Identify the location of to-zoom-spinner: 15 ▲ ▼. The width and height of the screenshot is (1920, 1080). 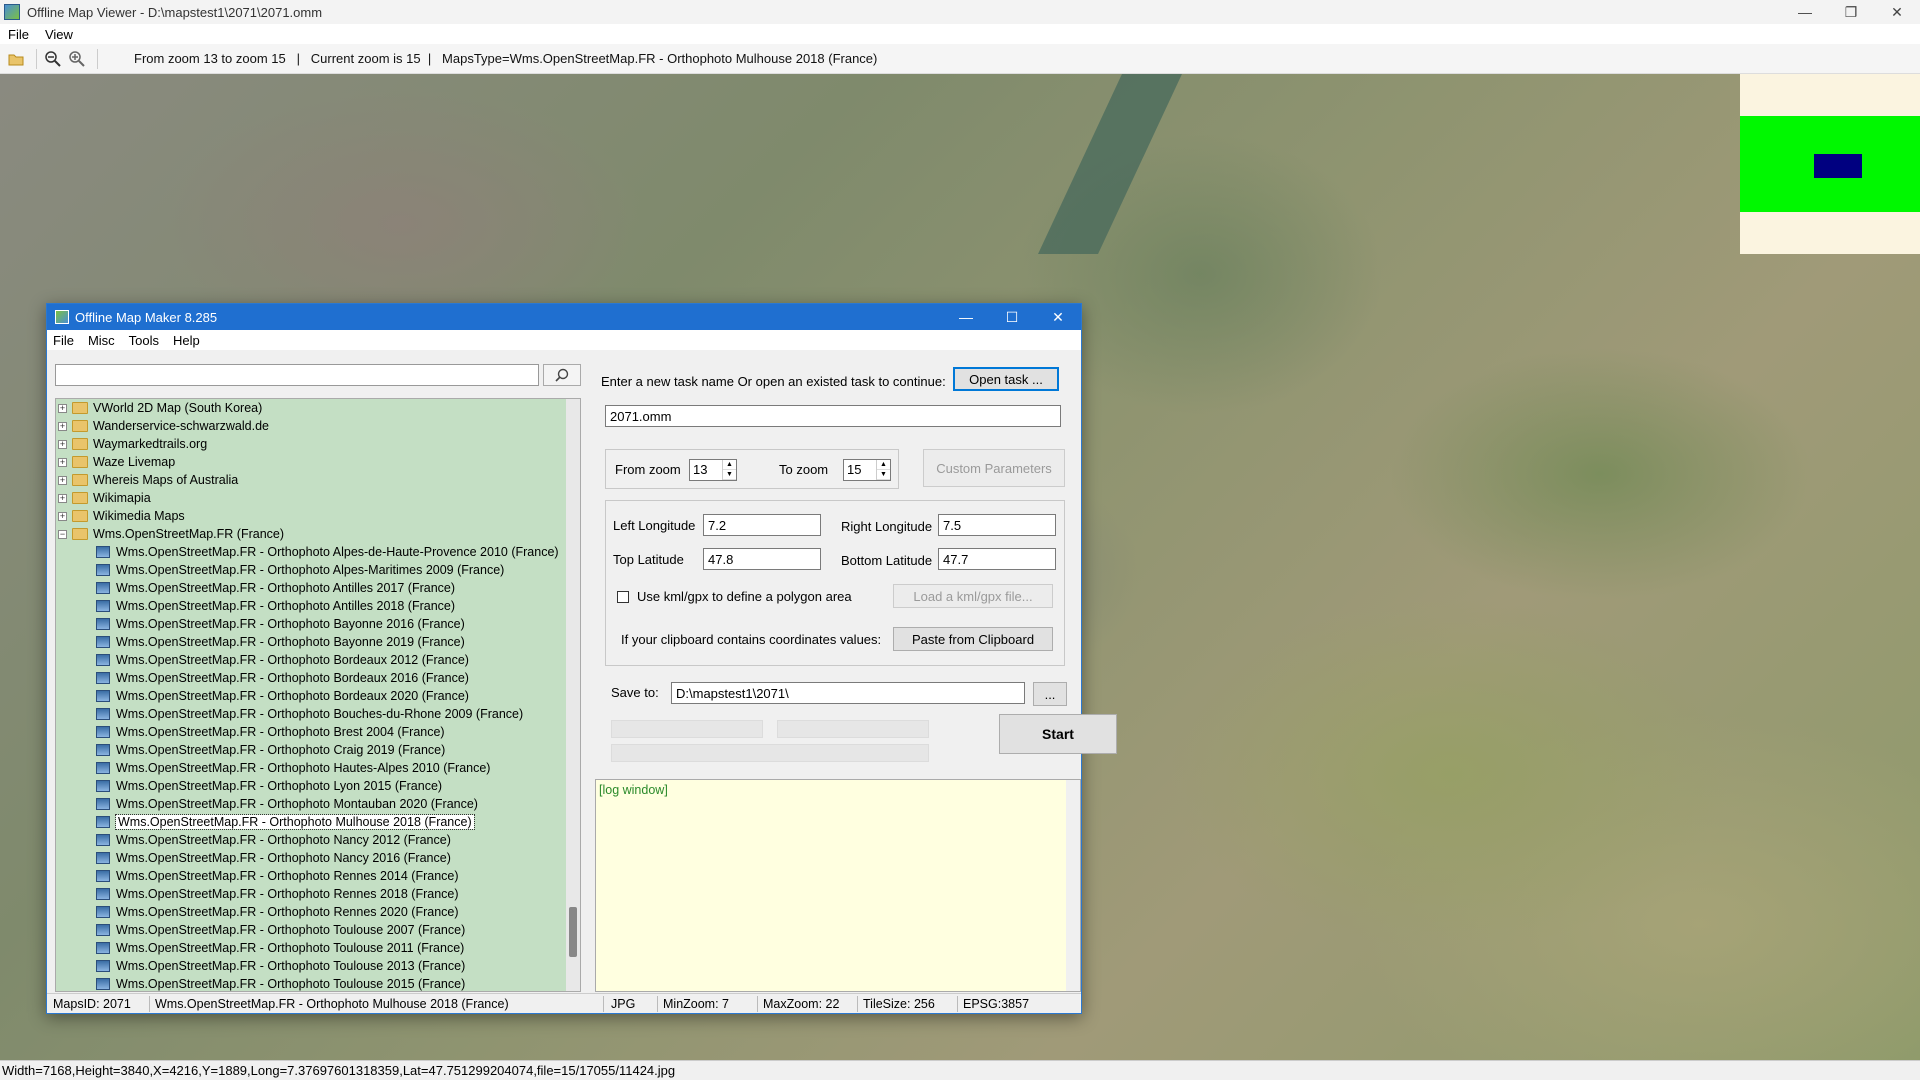
(867, 470).